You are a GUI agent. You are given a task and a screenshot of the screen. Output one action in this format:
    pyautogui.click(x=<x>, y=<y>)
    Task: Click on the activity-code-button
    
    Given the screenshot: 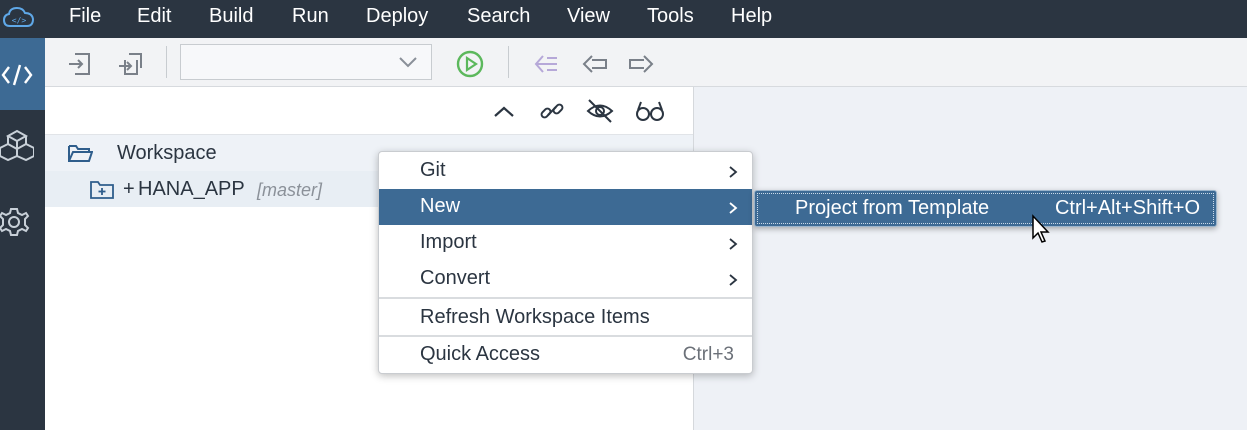 What is the action you would take?
    pyautogui.click(x=22, y=74)
    